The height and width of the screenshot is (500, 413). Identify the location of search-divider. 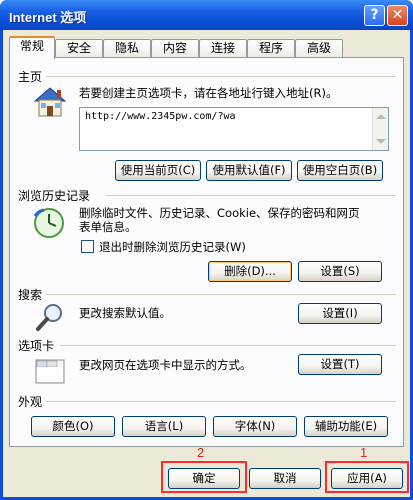
(221, 294).